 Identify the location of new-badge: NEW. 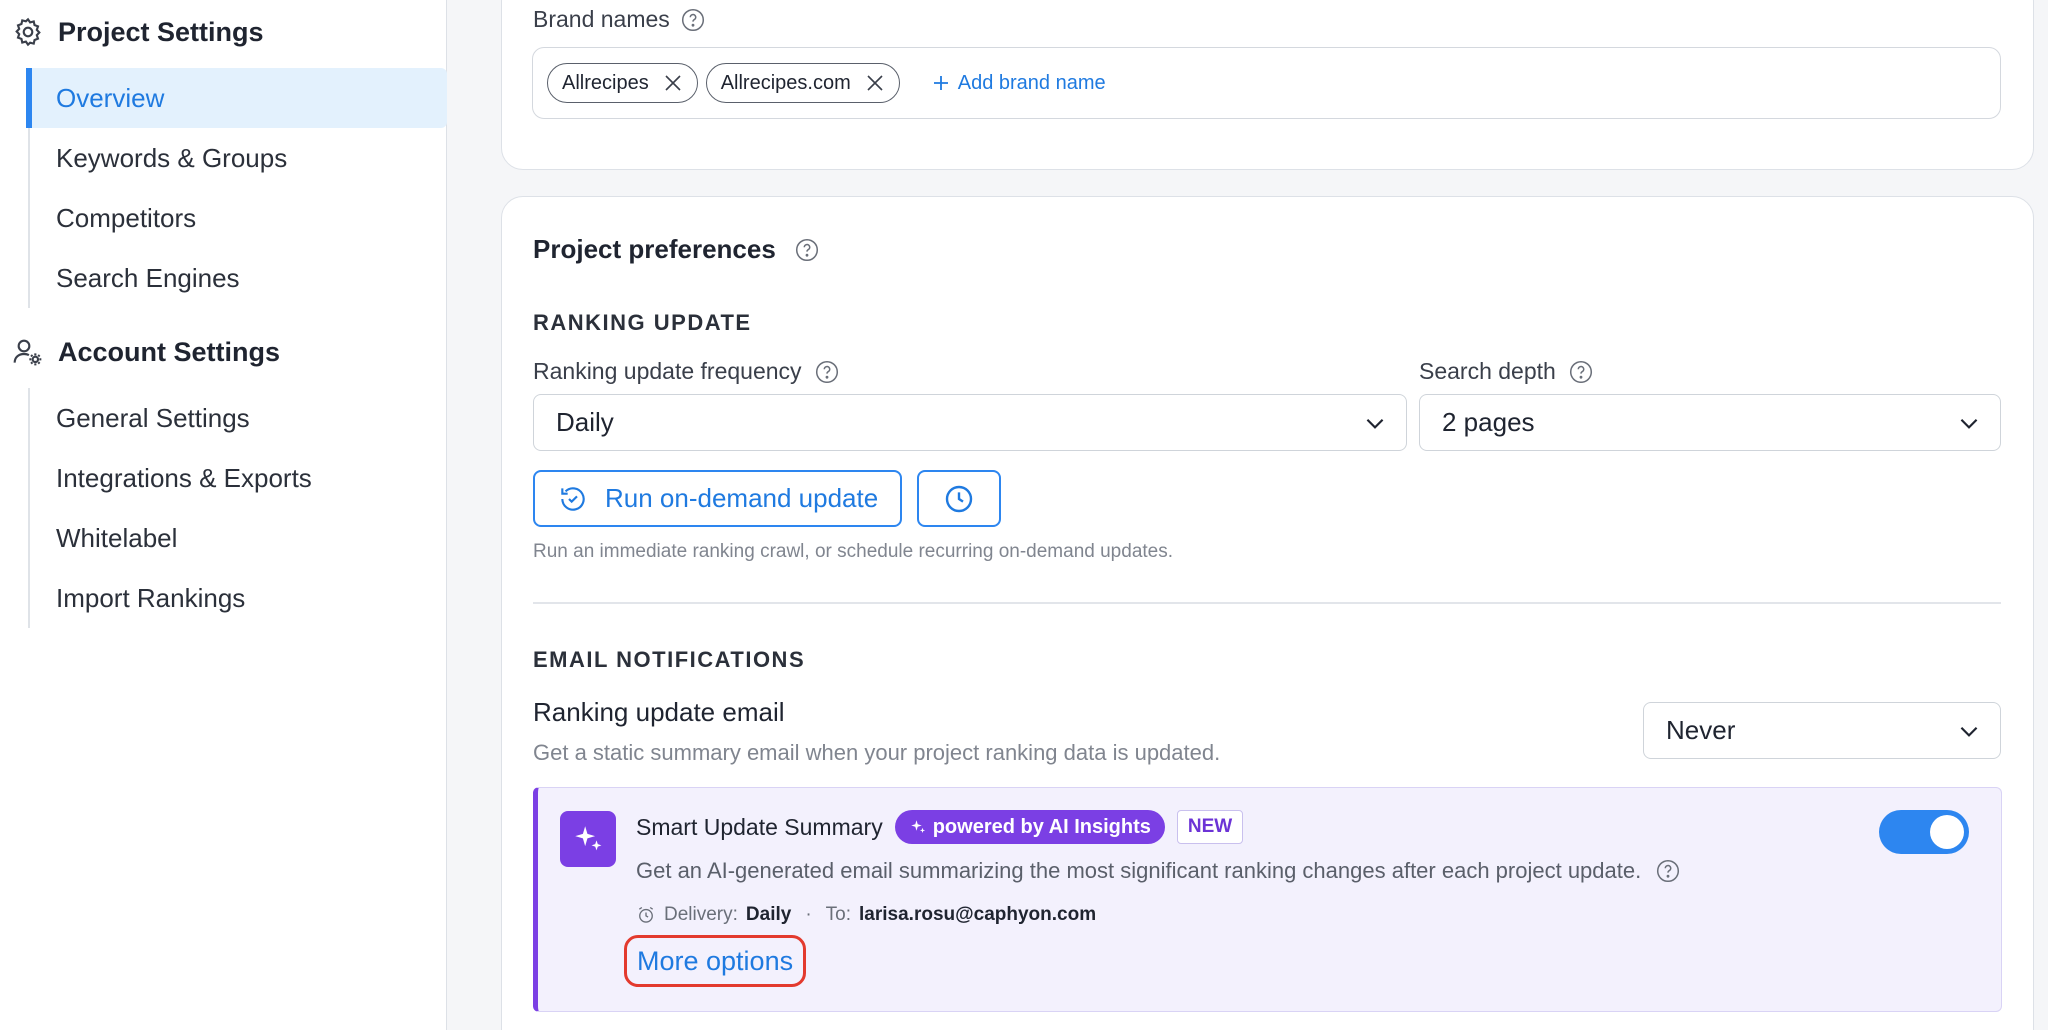
(1210, 827).